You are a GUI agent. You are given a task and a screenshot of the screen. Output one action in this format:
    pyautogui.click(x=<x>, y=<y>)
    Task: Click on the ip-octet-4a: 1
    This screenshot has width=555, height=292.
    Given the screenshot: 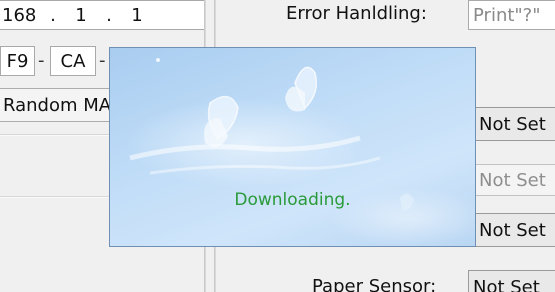 What is the action you would take?
    pyautogui.click(x=81, y=15)
    